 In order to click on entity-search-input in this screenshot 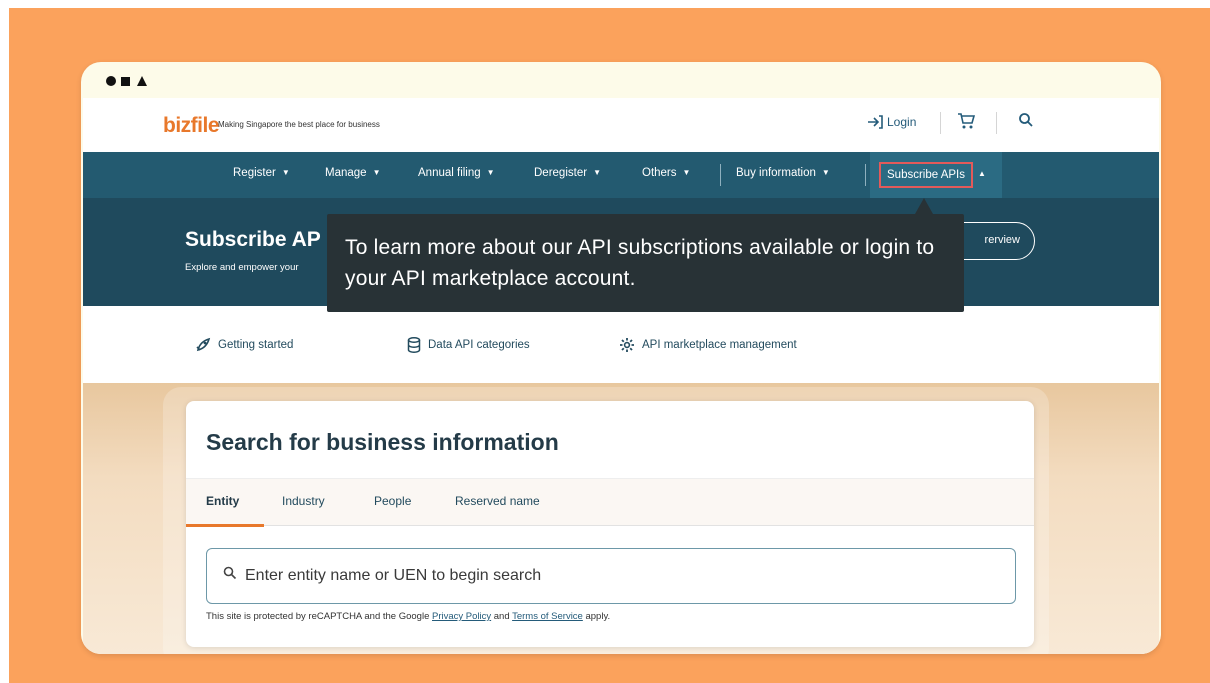, I will do `click(625, 575)`.